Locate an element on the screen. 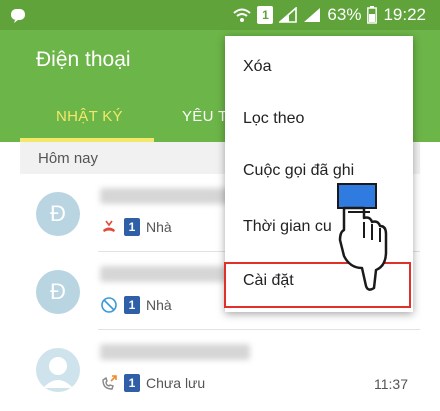 Image resolution: width=440 pixels, height=411 pixels. tab-favorites: YÊU T is located at coordinates (204, 116).